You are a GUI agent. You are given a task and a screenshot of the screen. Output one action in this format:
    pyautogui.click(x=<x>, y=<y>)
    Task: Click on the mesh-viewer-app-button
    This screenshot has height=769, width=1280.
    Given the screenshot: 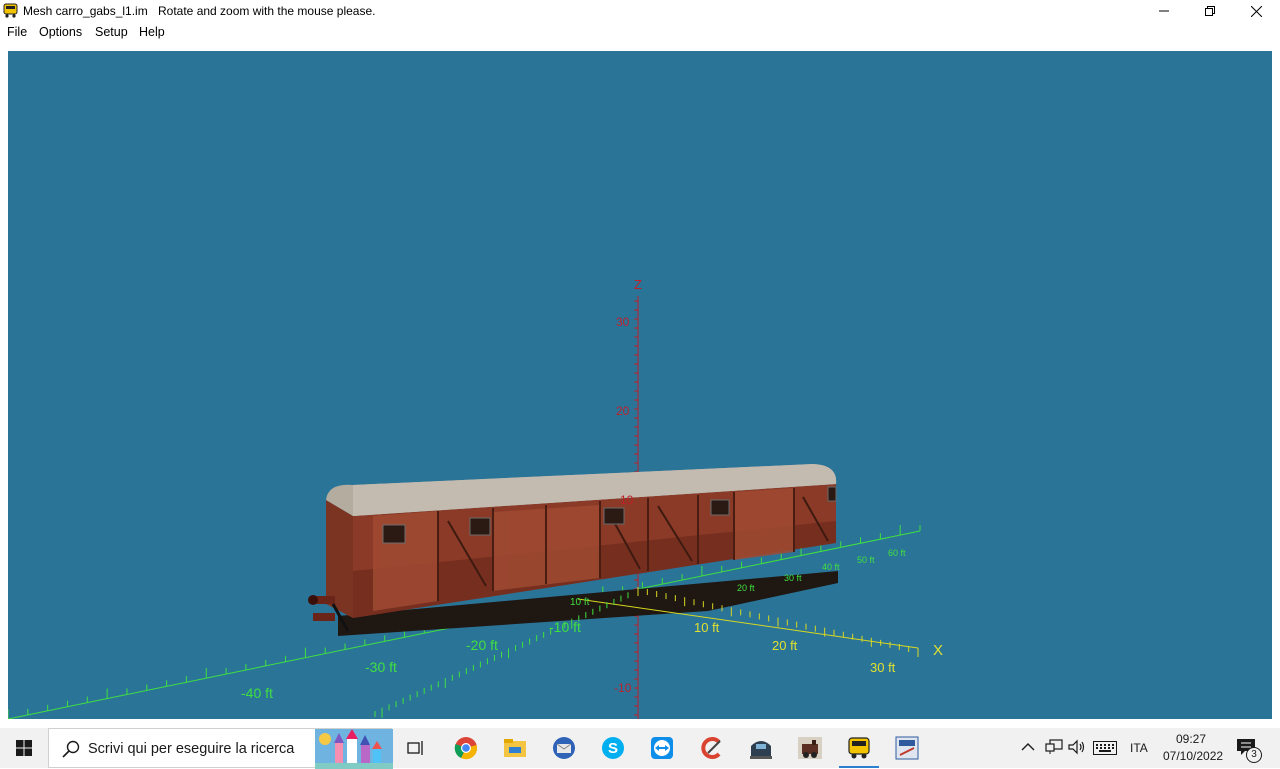 What is the action you would take?
    pyautogui.click(x=859, y=748)
    